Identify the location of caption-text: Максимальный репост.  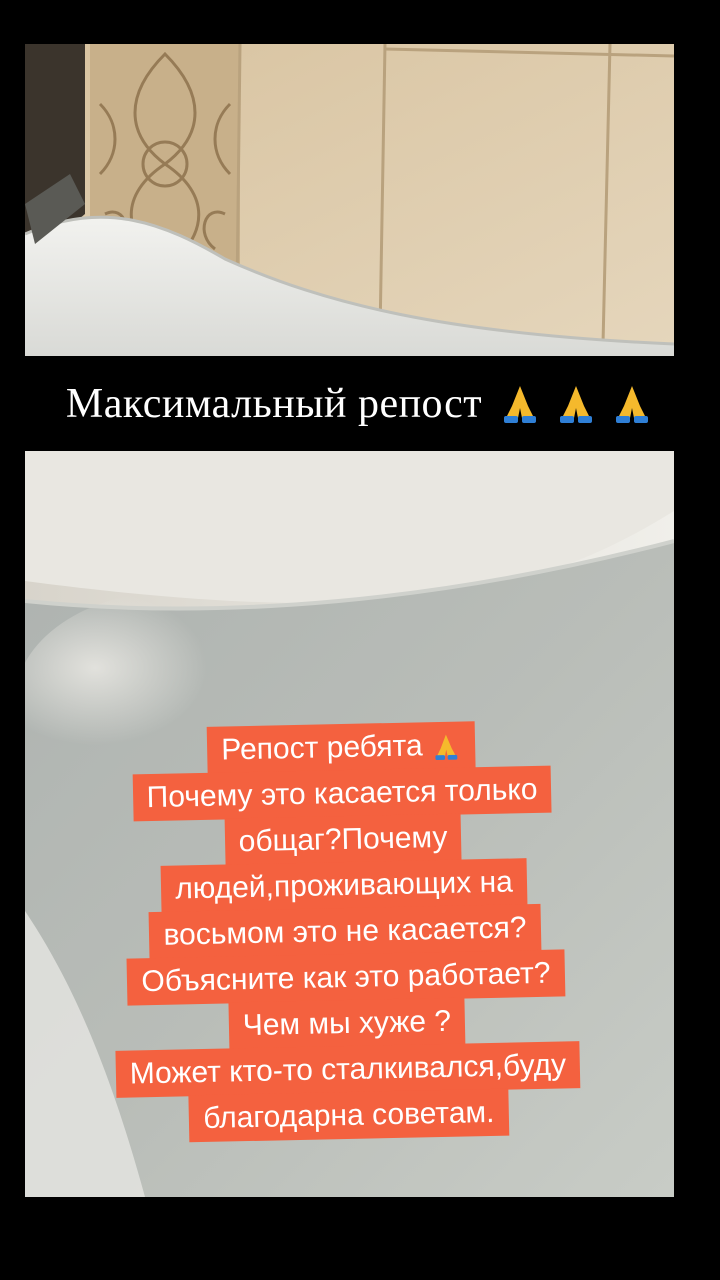
(274, 404).